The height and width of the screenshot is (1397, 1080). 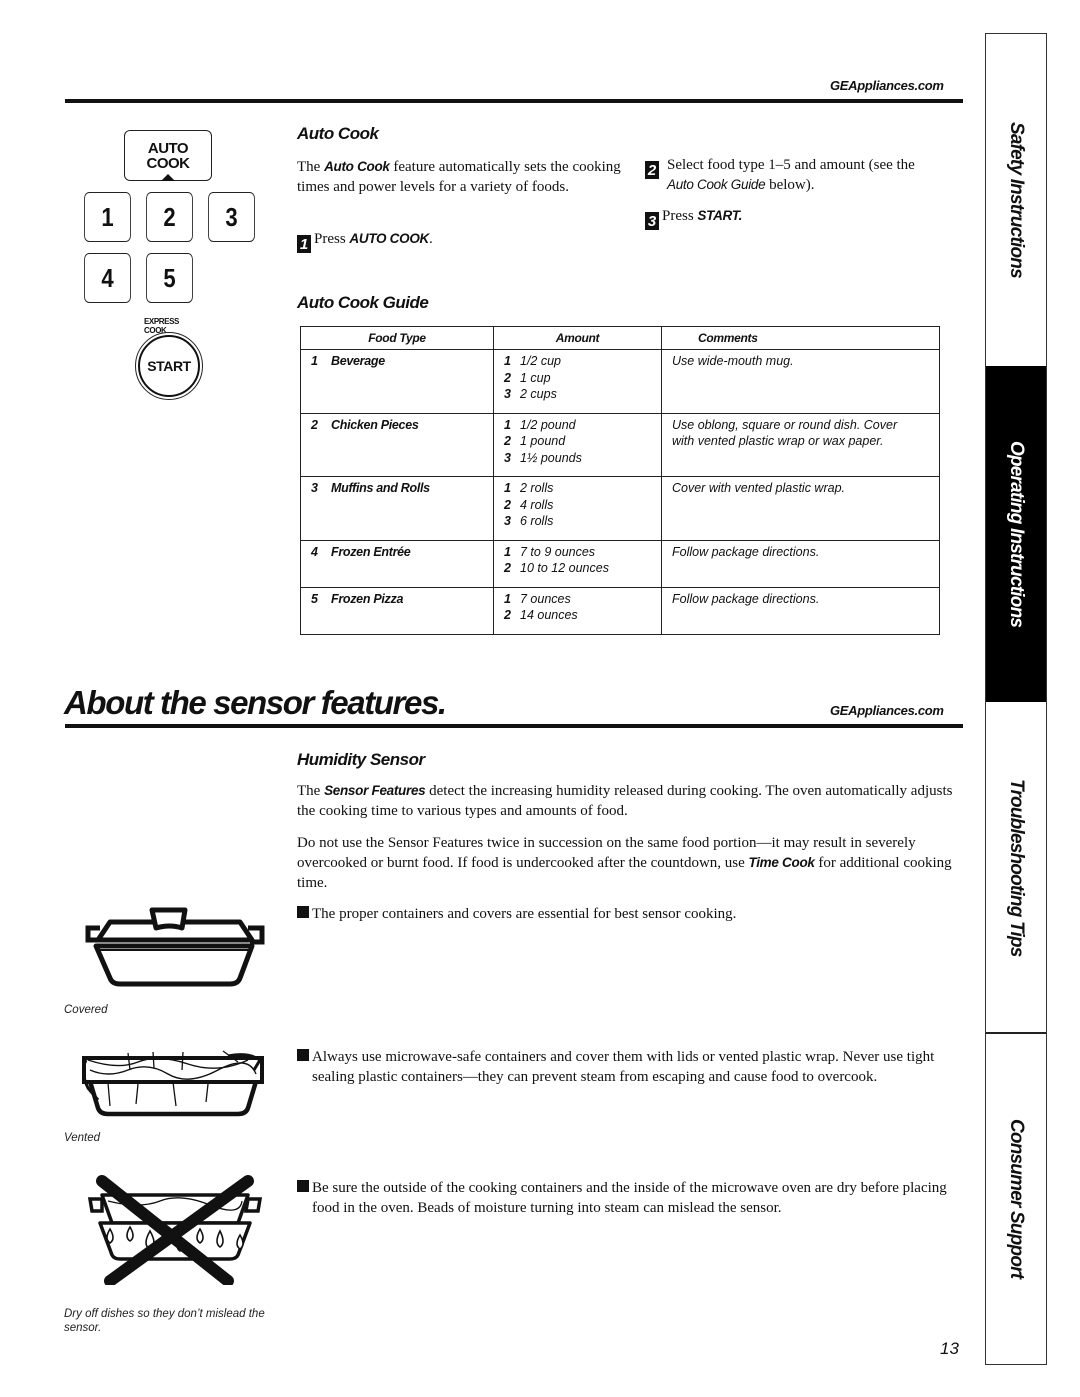 I want to click on auto-cook-heading: Auto Cook, so click(x=338, y=133).